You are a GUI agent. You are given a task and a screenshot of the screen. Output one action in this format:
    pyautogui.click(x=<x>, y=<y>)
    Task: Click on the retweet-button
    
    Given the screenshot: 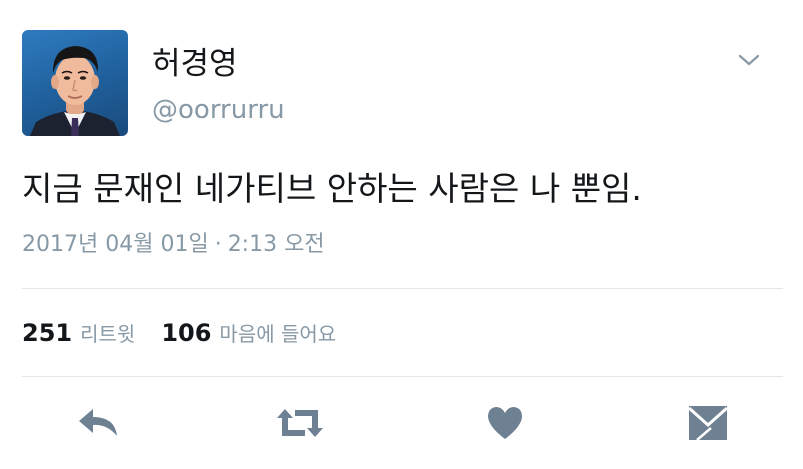 What is the action you would take?
    pyautogui.click(x=300, y=425)
    